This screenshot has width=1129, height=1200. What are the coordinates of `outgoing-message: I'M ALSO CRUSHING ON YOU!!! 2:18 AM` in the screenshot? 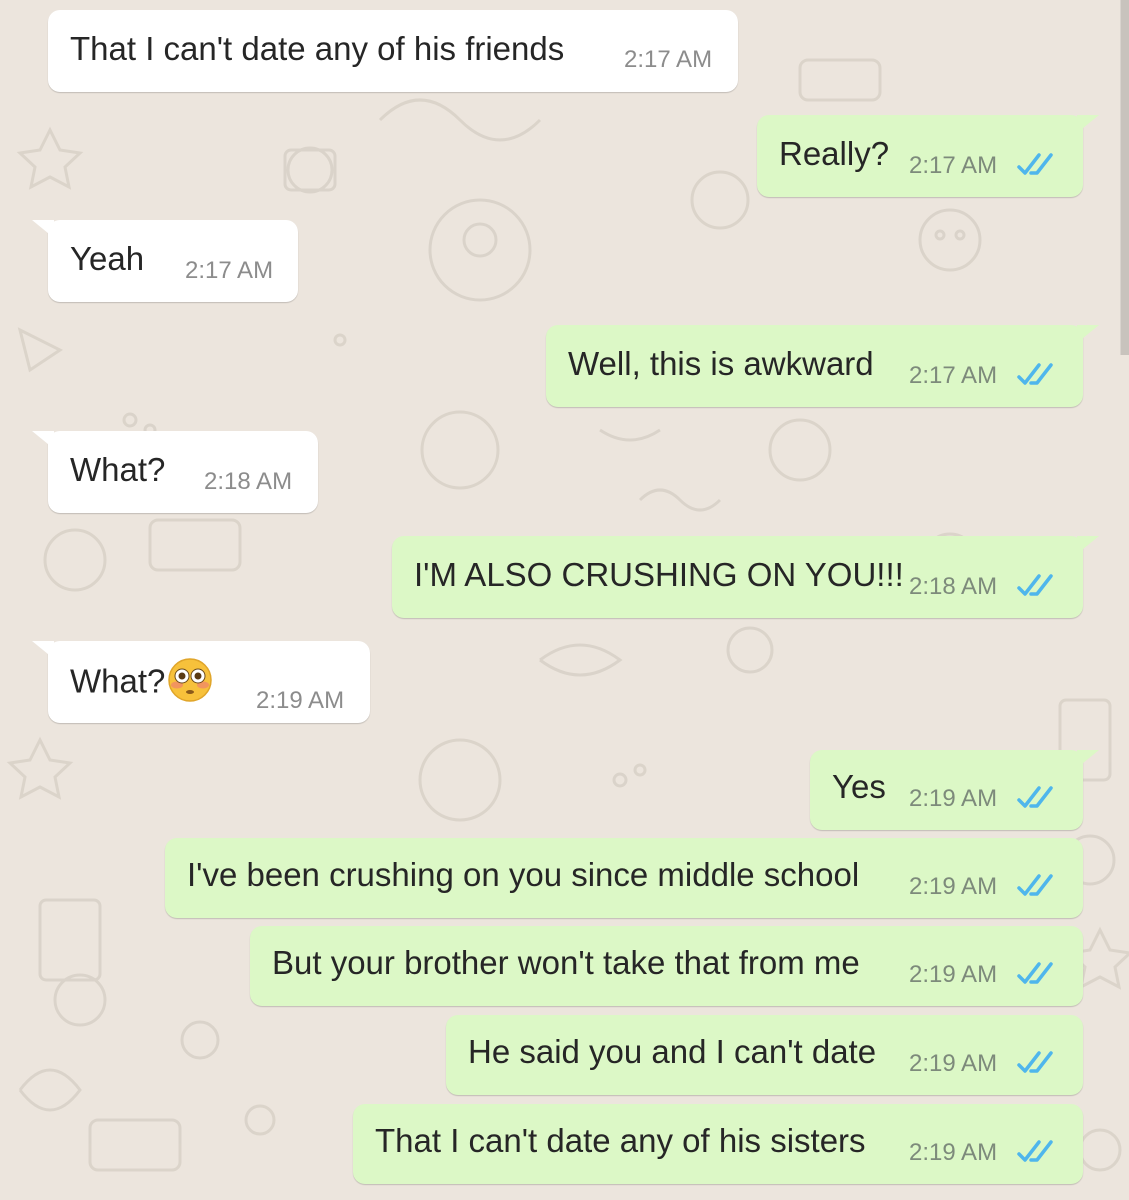 It's located at (745, 577).